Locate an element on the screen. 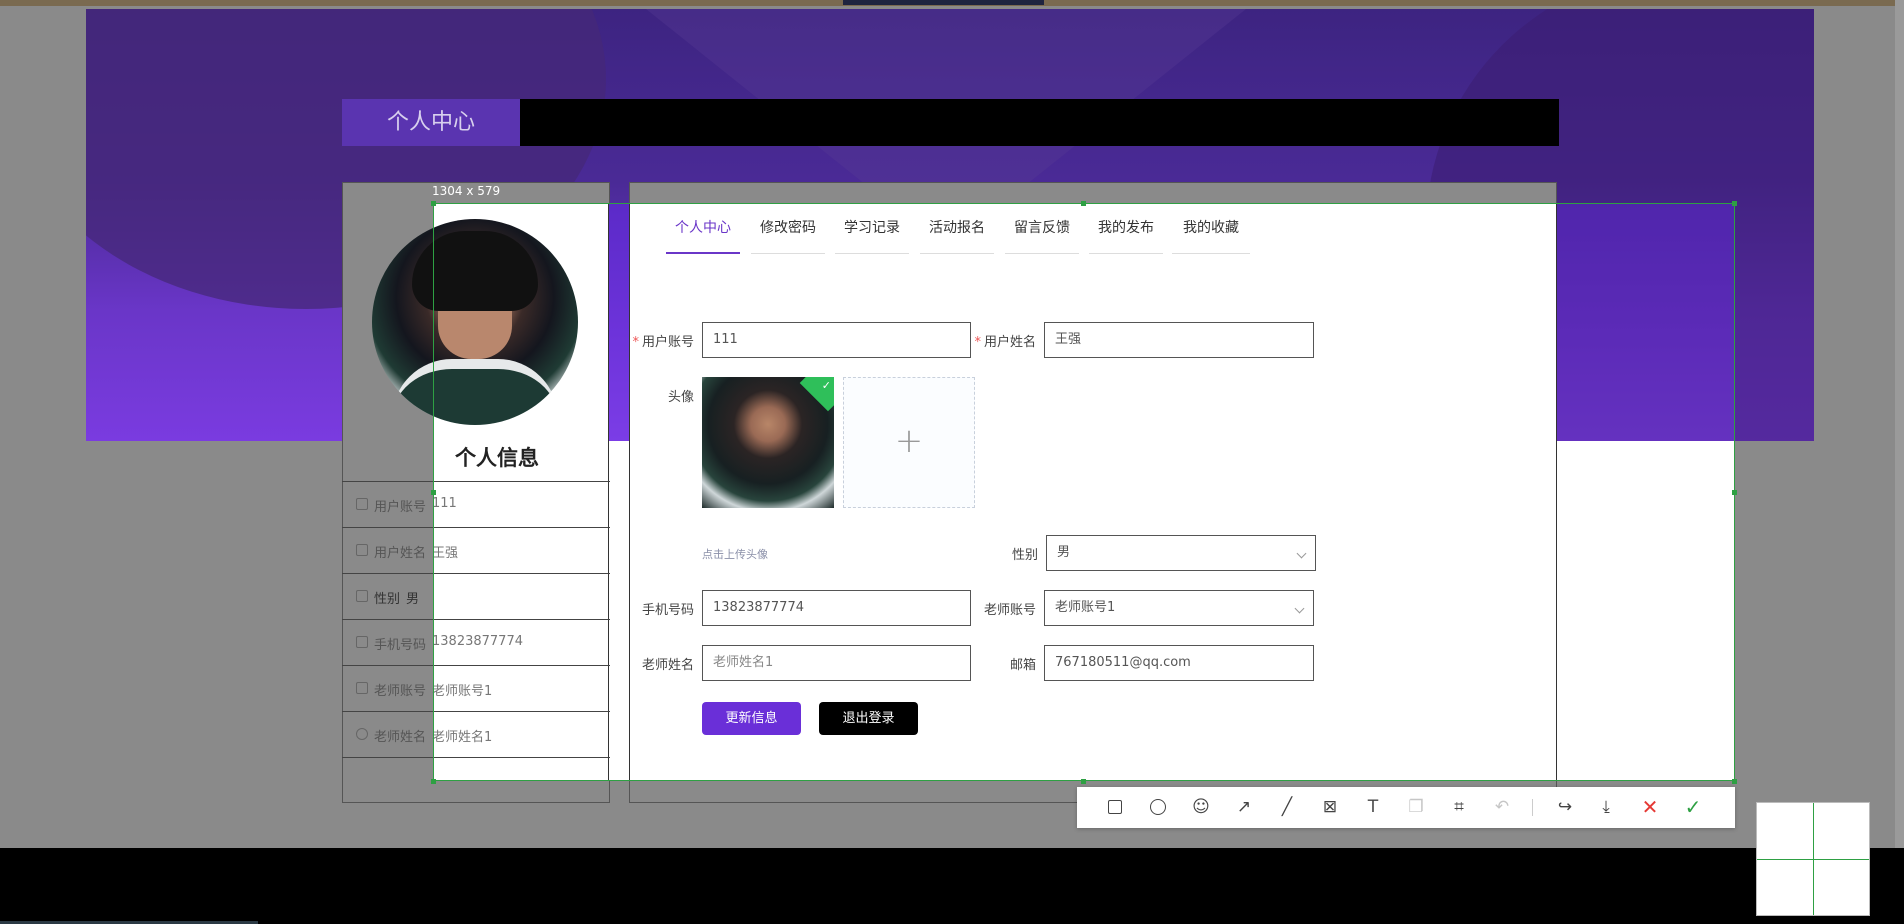 This screenshot has height=924, width=1904. close-icon: ✕ is located at coordinates (1650, 807).